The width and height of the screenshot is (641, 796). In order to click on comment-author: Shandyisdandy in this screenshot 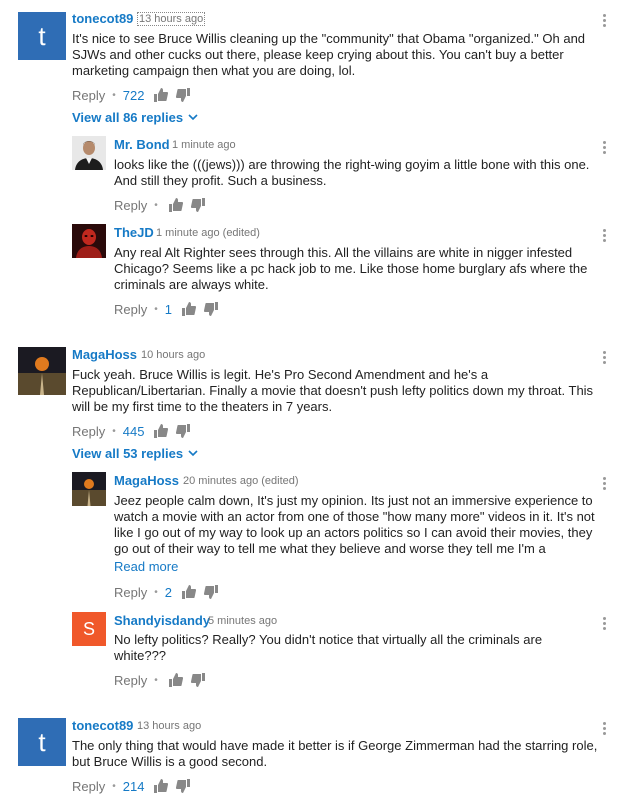, I will do `click(162, 620)`.